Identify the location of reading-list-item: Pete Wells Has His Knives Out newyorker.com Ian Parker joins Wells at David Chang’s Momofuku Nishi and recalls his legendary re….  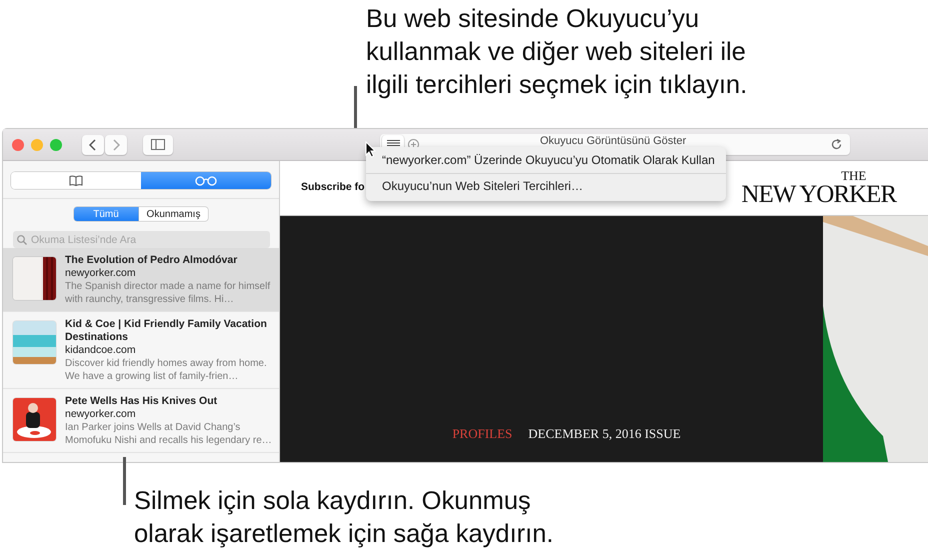
(141, 421).